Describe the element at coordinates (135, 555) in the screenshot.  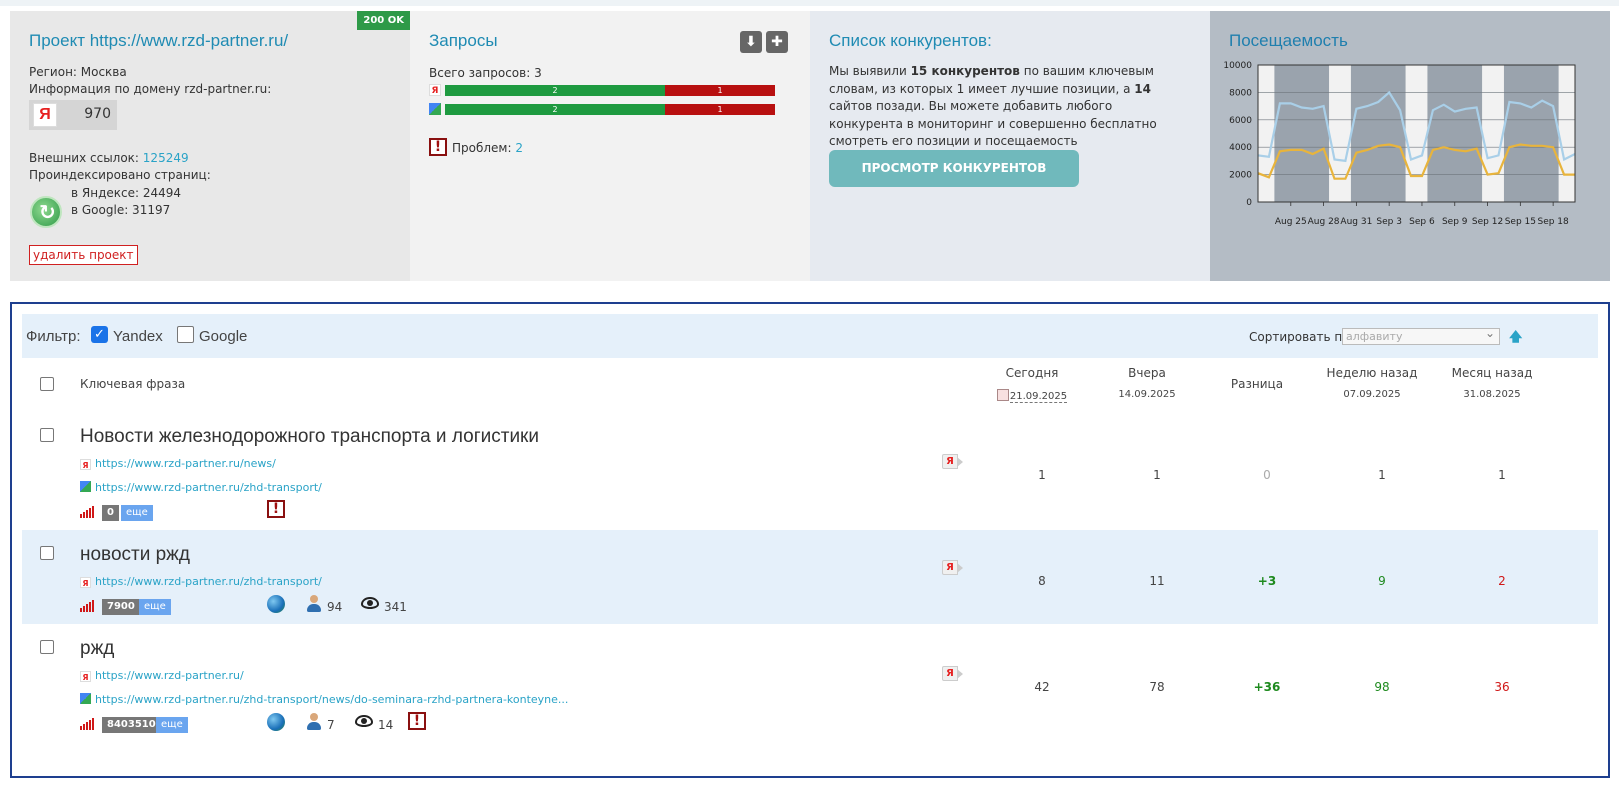
I see `keyword-phrase: новости ржд` at that location.